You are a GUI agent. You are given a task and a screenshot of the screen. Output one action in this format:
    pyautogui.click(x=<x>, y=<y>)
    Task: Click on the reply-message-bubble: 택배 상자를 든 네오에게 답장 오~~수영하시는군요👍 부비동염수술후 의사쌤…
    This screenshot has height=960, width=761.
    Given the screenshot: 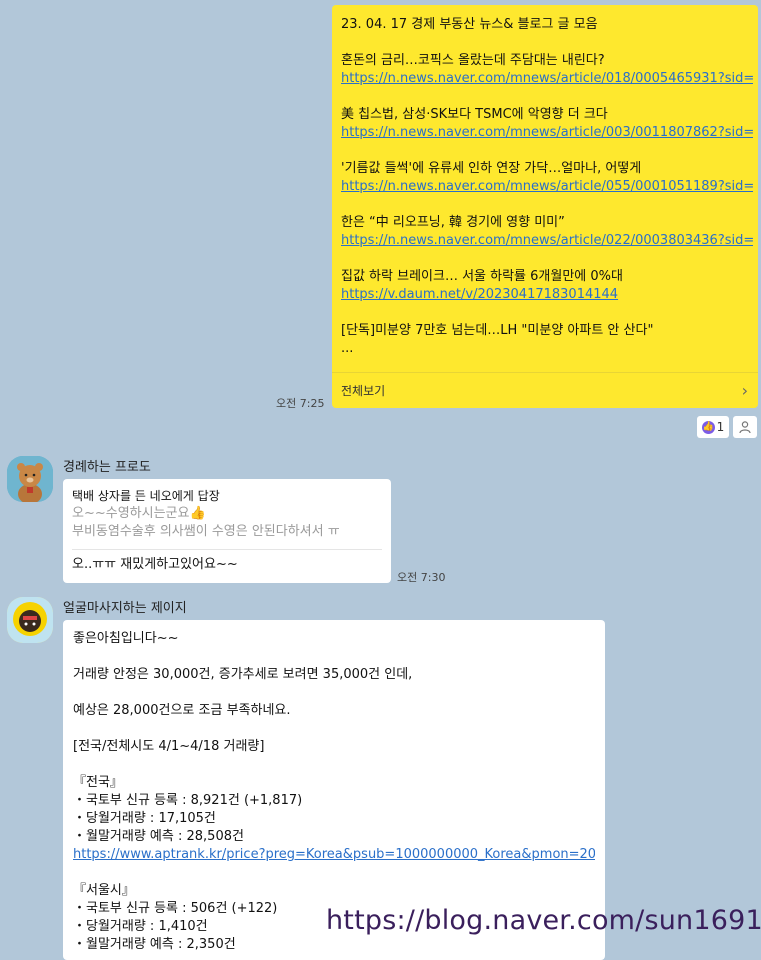 What is the action you would take?
    pyautogui.click(x=227, y=531)
    